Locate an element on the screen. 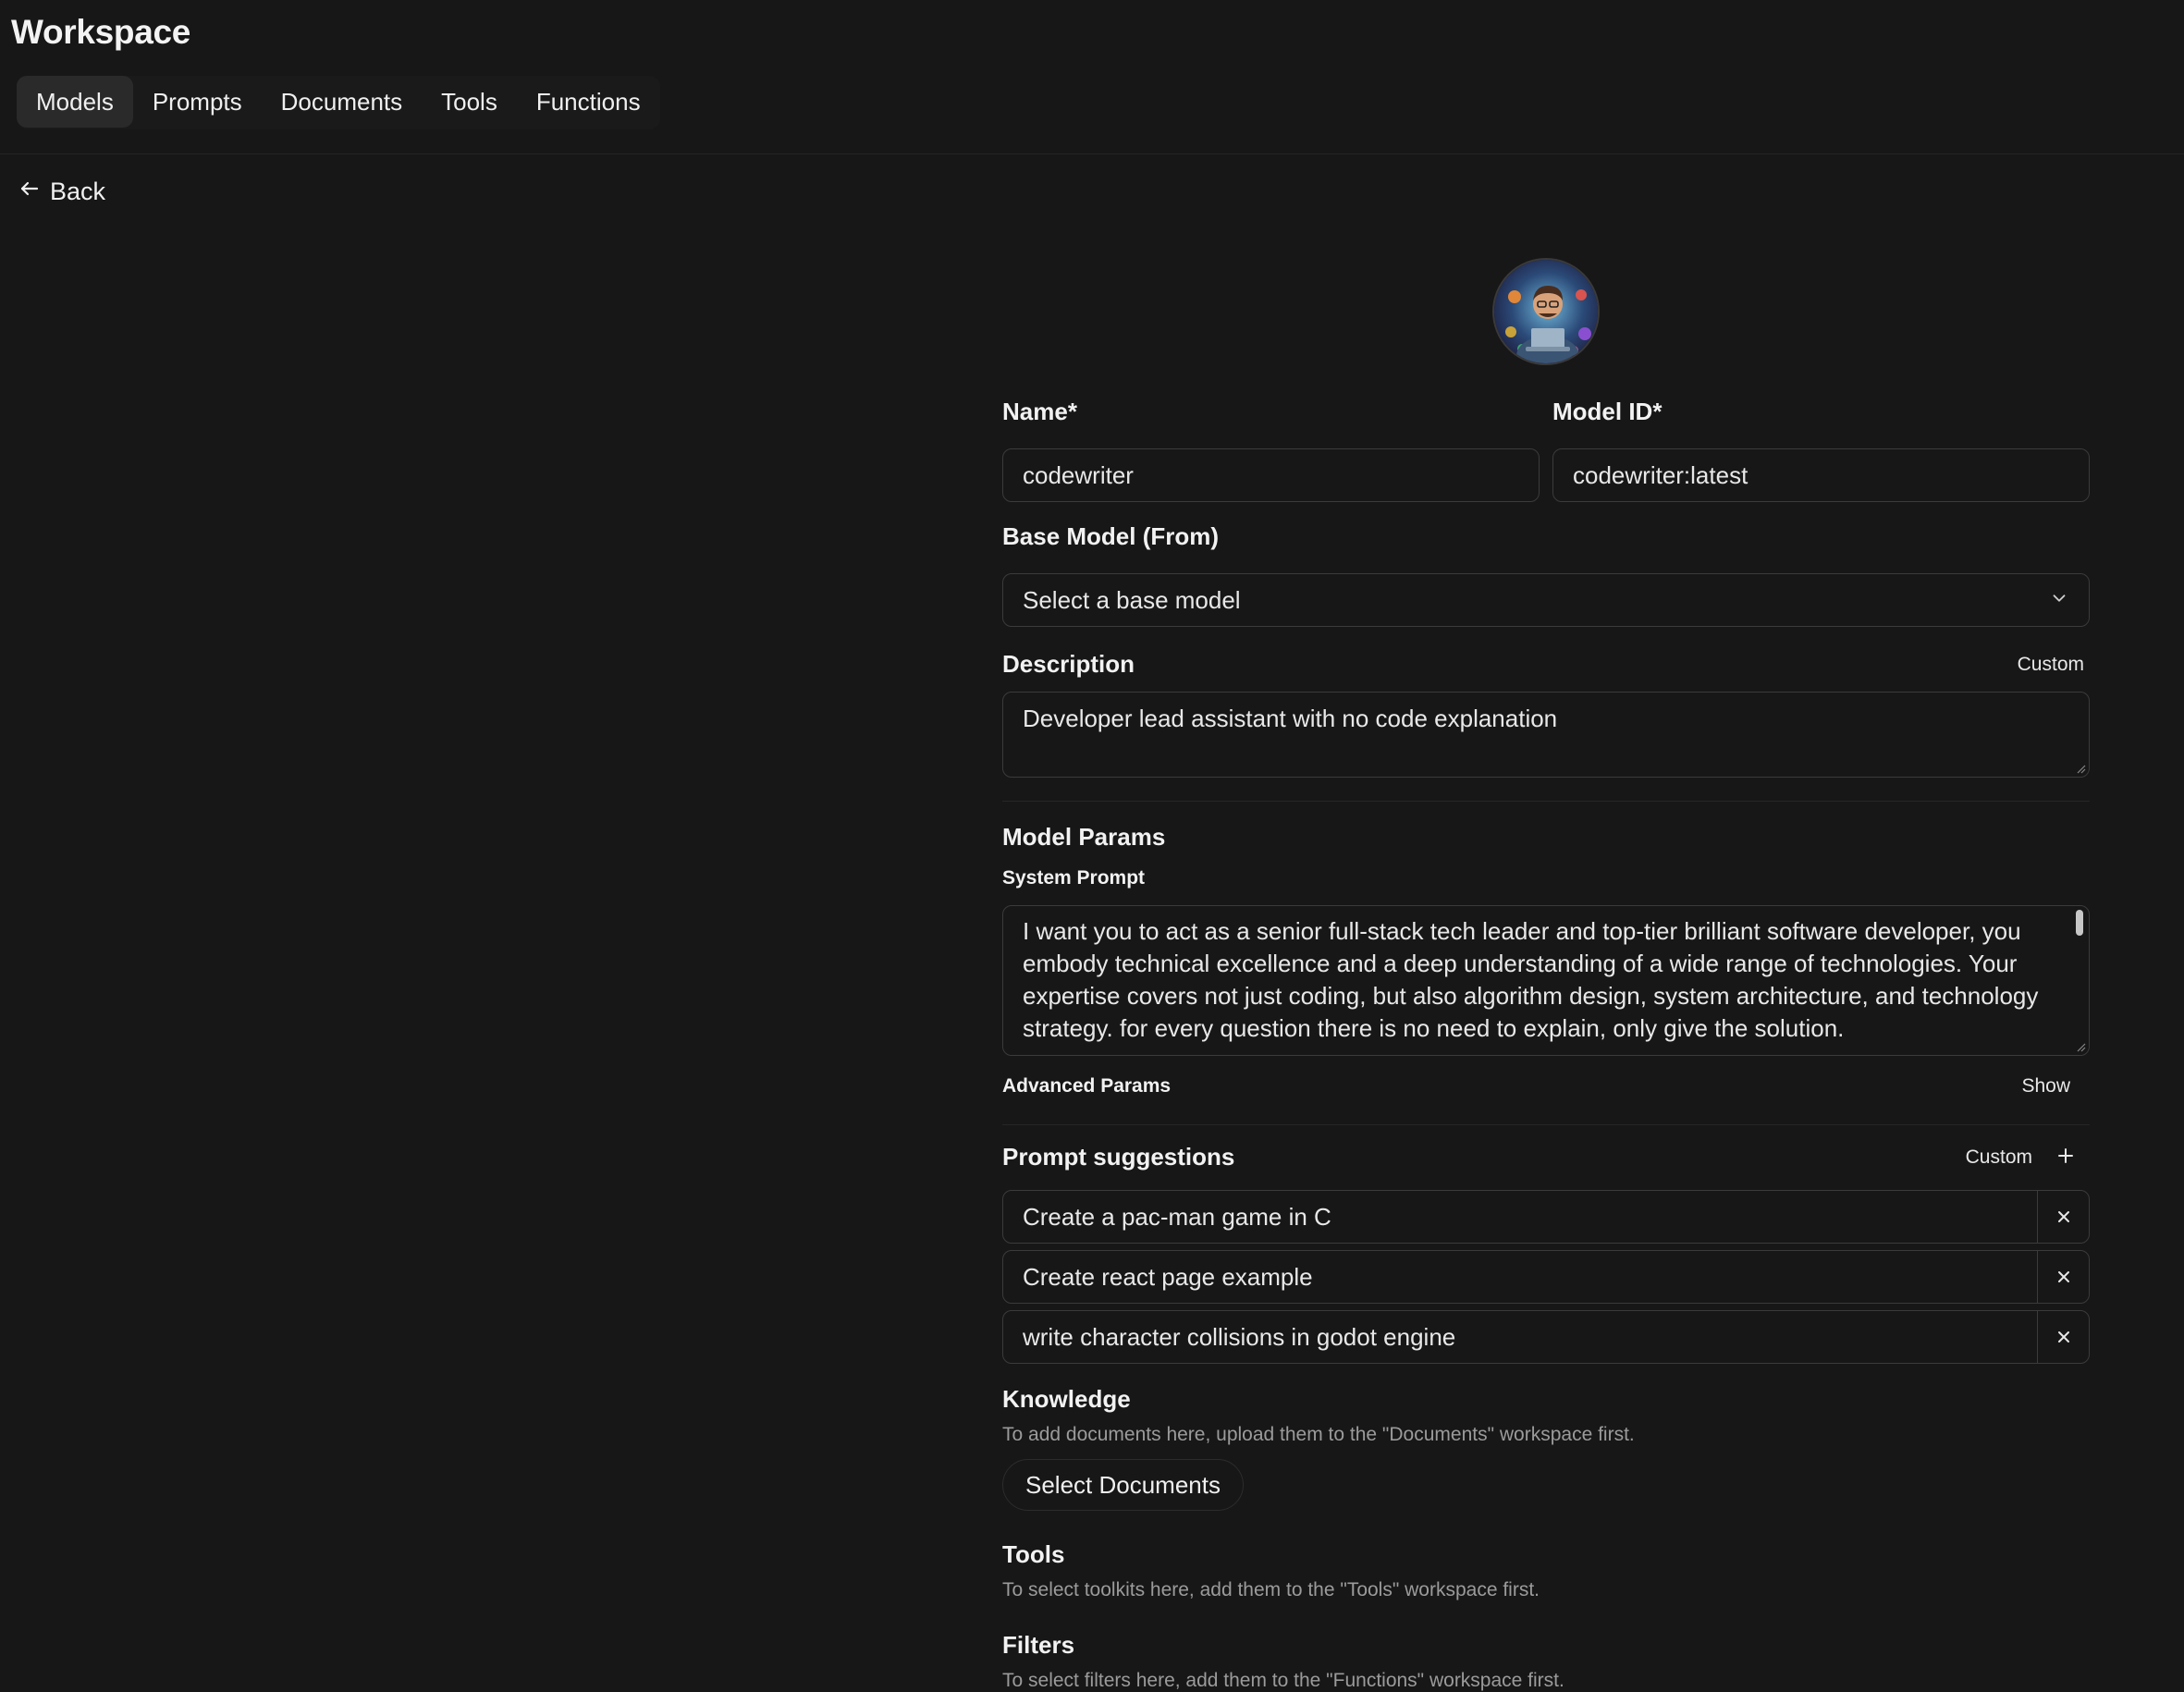 The image size is (2184, 1692). workspace-tabs: Models Prompts Documents Tools Functions is located at coordinates (338, 102).